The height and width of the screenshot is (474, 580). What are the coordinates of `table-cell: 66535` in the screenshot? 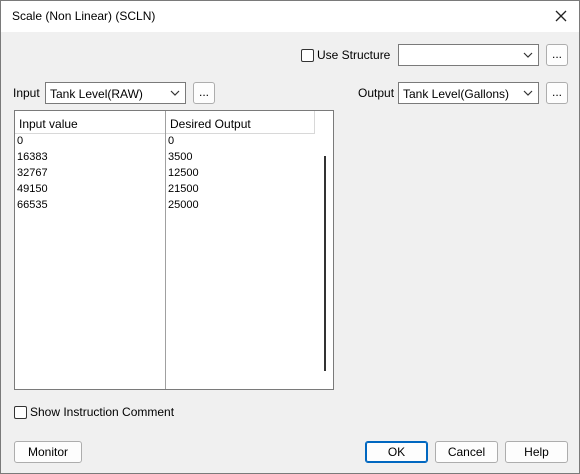 It's located at (32, 205).